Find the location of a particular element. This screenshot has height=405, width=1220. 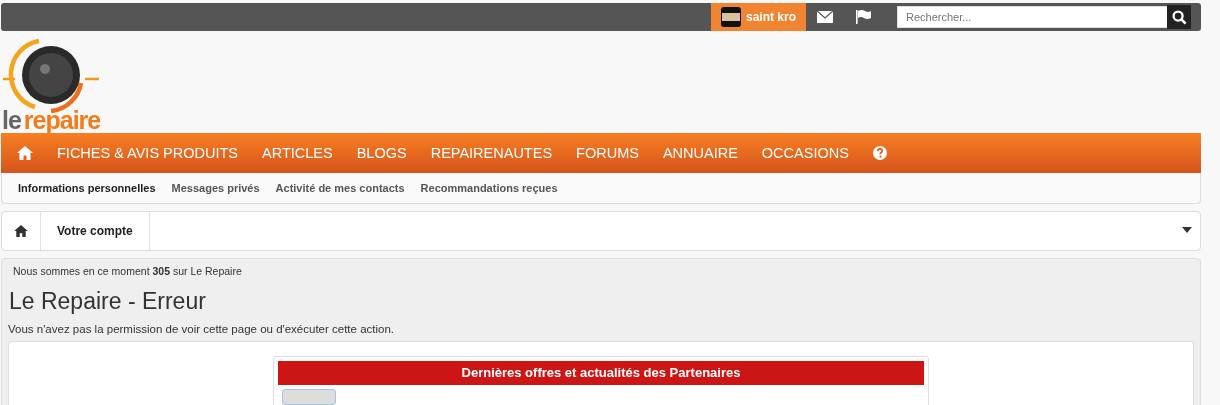

nav-link: FORUMS is located at coordinates (607, 153).